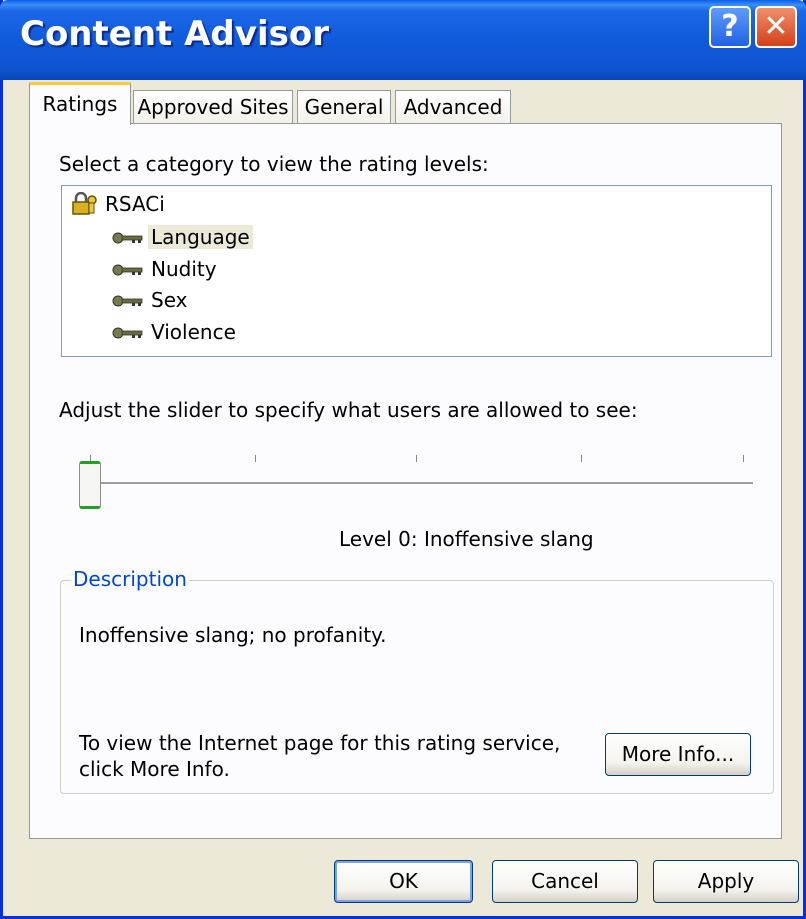 This screenshot has width=806, height=919. What do you see at coordinates (200, 237) in the screenshot?
I see `tree-item-label: Language` at bounding box center [200, 237].